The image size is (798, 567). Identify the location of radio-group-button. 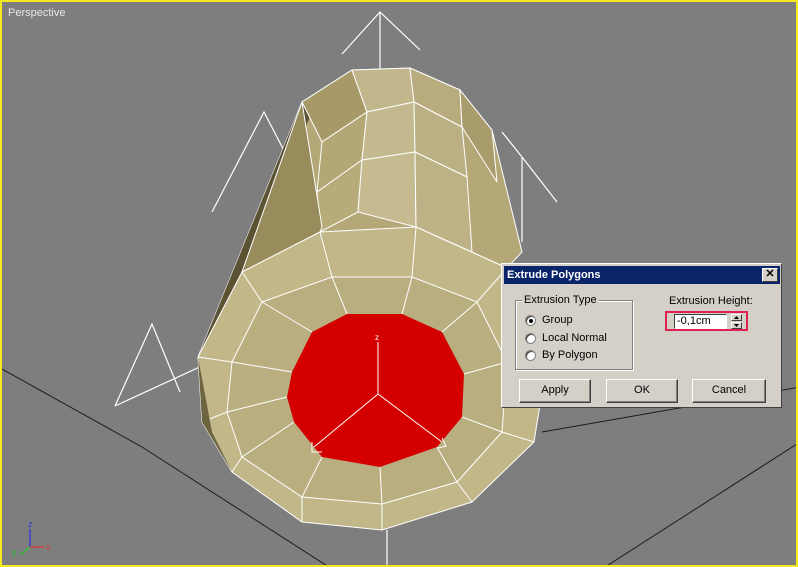
(530, 320).